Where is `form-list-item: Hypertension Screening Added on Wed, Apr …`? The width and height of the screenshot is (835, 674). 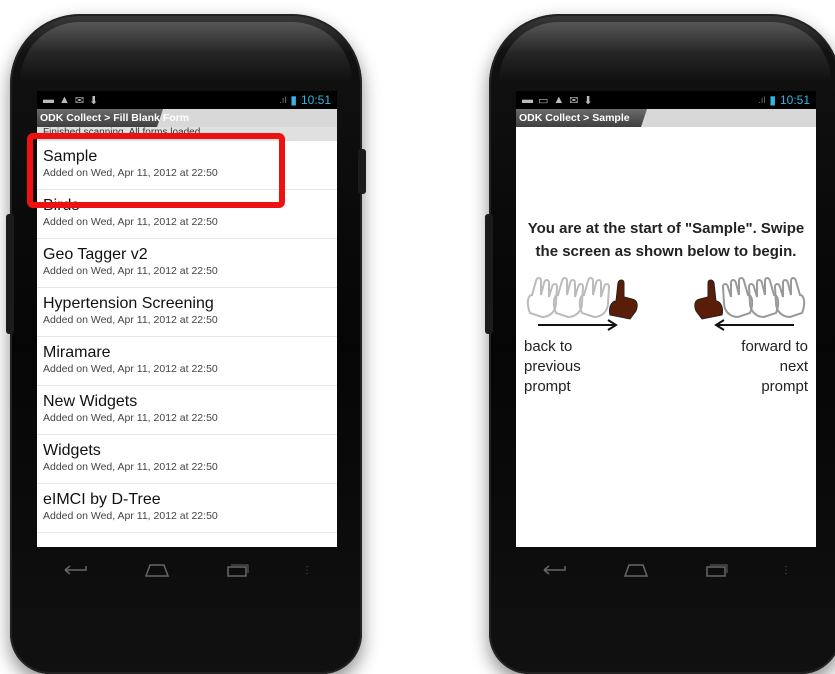
form-list-item: Hypertension Screening Added on Wed, Apr … is located at coordinates (187, 312).